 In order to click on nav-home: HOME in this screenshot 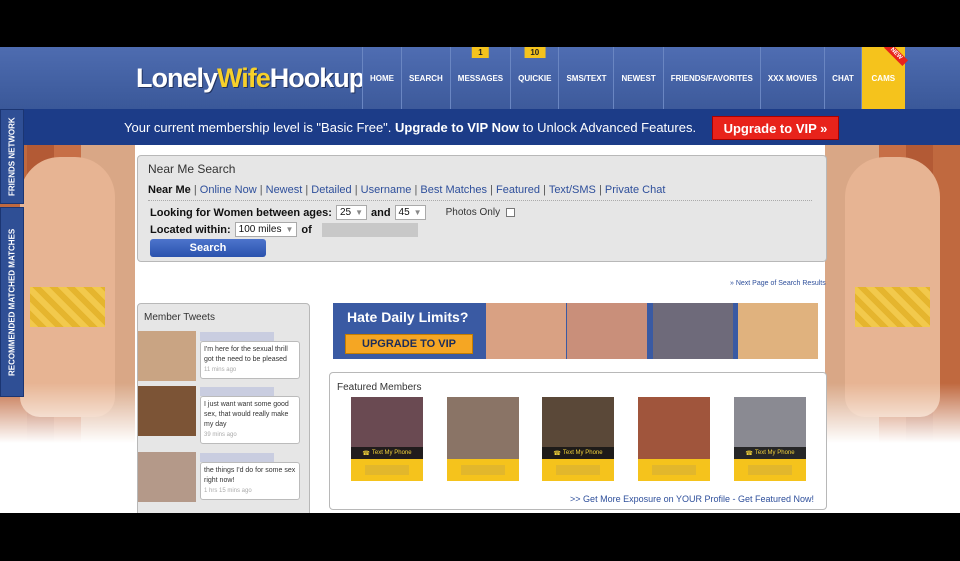, I will do `click(381, 78)`.